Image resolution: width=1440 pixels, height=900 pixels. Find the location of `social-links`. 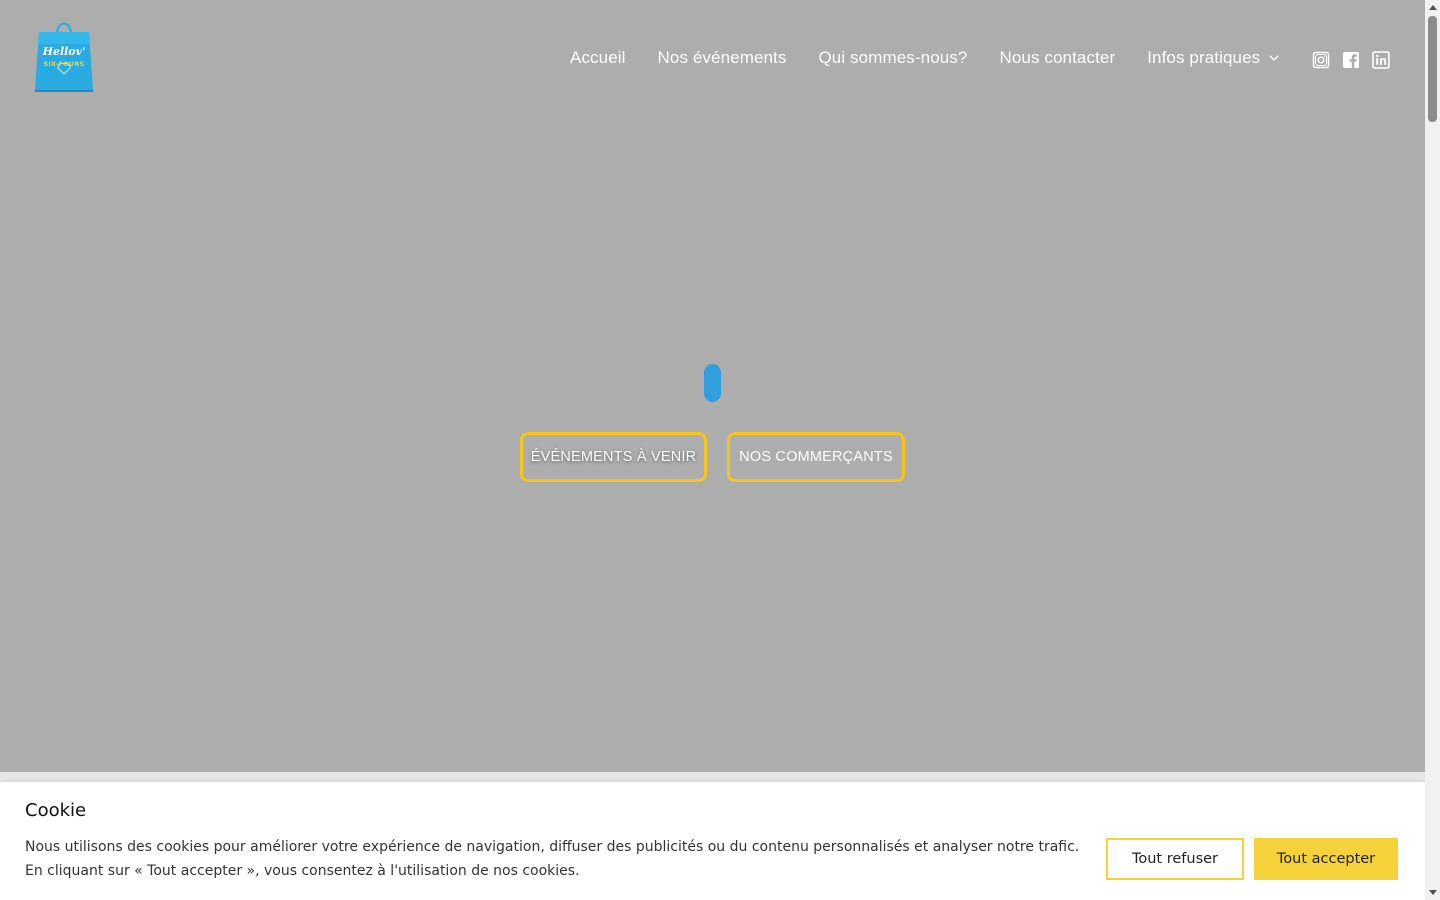

social-links is located at coordinates (1351, 60).